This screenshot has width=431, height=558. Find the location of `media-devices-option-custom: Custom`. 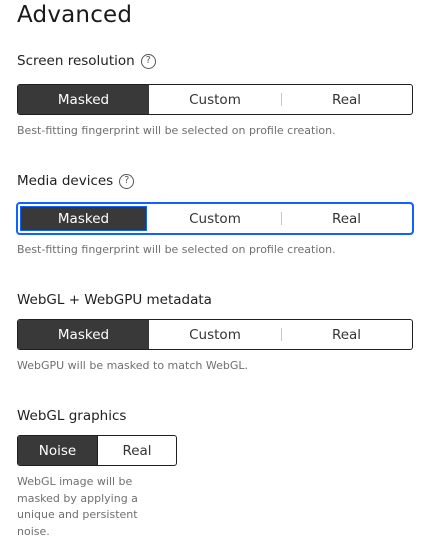

media-devices-option-custom: Custom is located at coordinates (215, 218).